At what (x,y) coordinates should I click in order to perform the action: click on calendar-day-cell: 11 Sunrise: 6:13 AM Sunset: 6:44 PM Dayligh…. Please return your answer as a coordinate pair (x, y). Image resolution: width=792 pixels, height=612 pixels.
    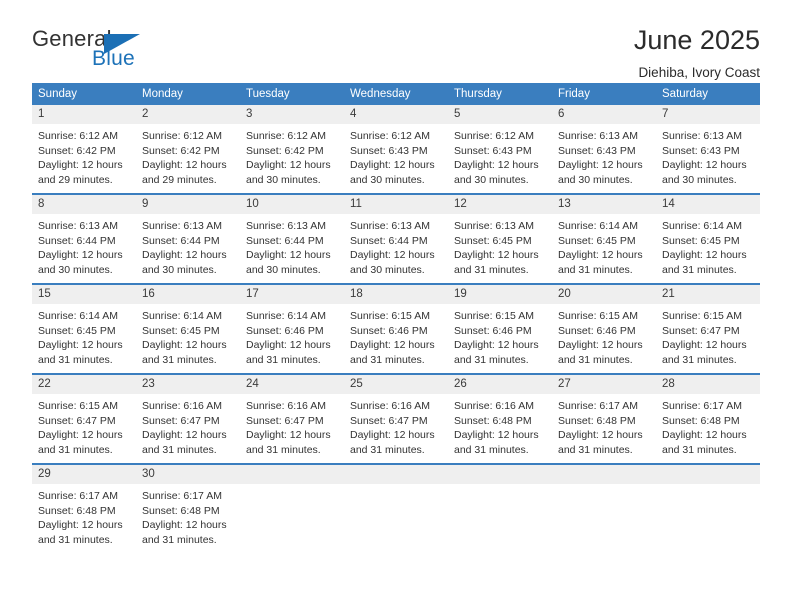
    Looking at the image, I should click on (396, 238).